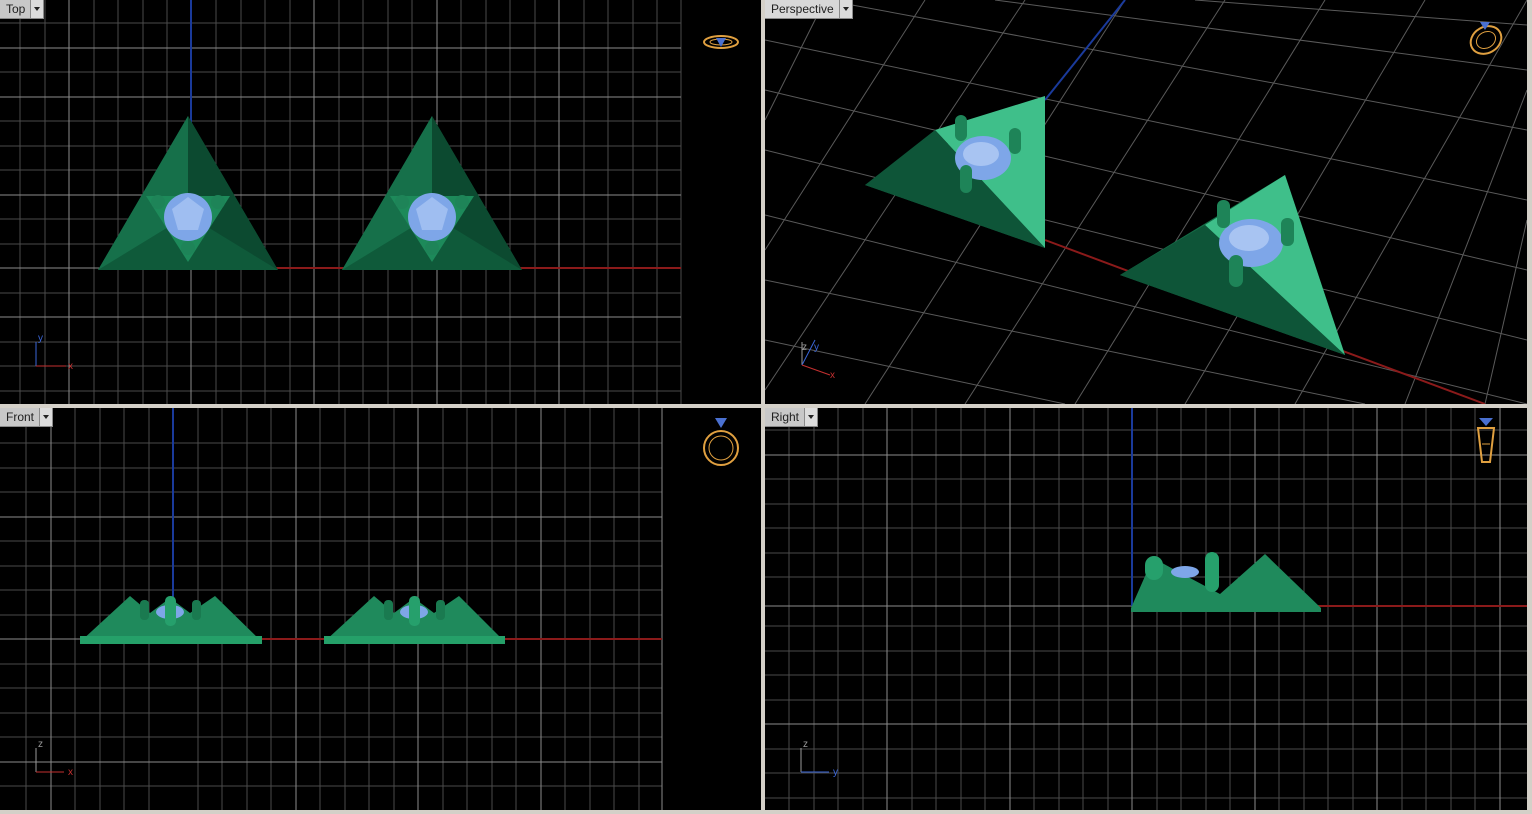  I want to click on earring-back, so click(955, 172).